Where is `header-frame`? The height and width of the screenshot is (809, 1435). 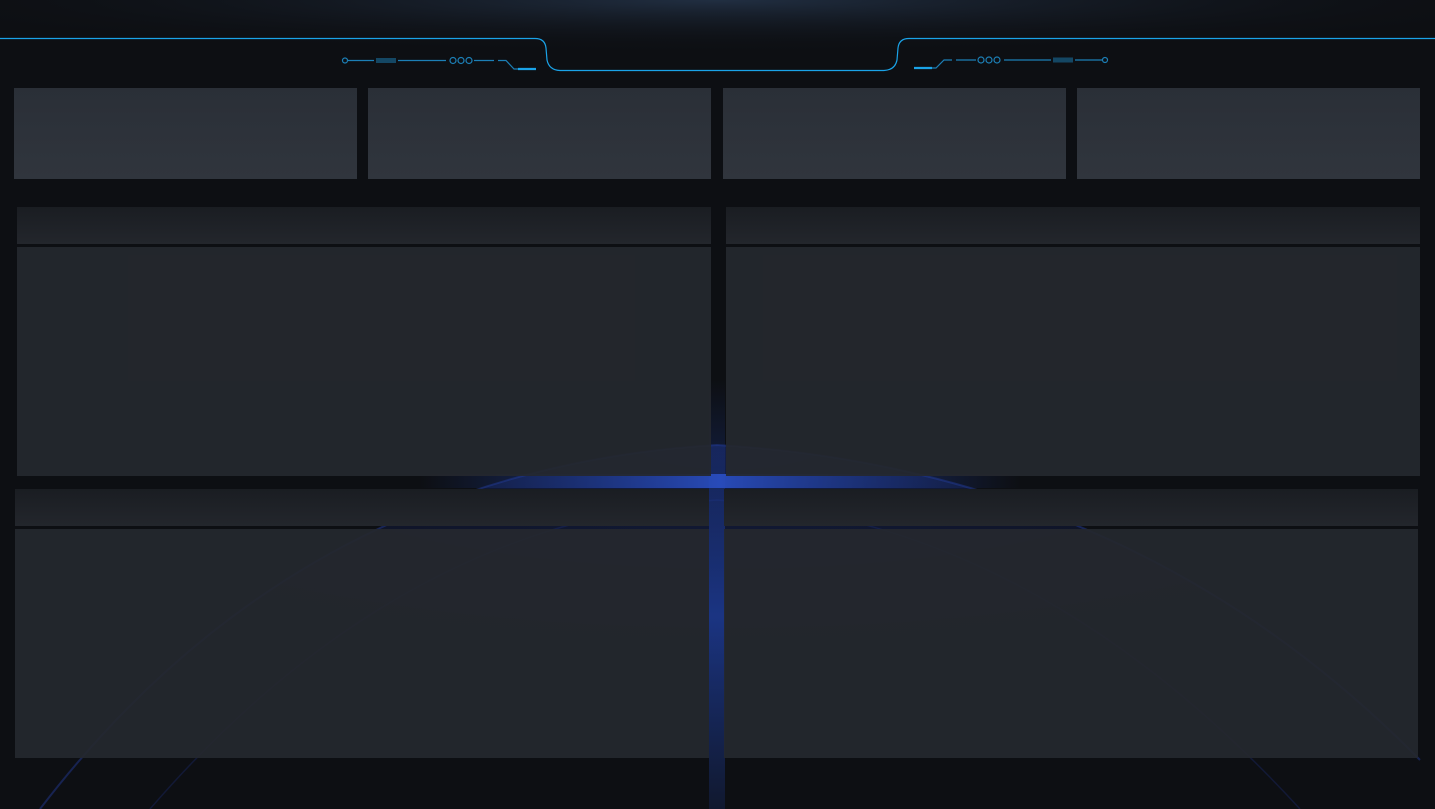 header-frame is located at coordinates (717, 54).